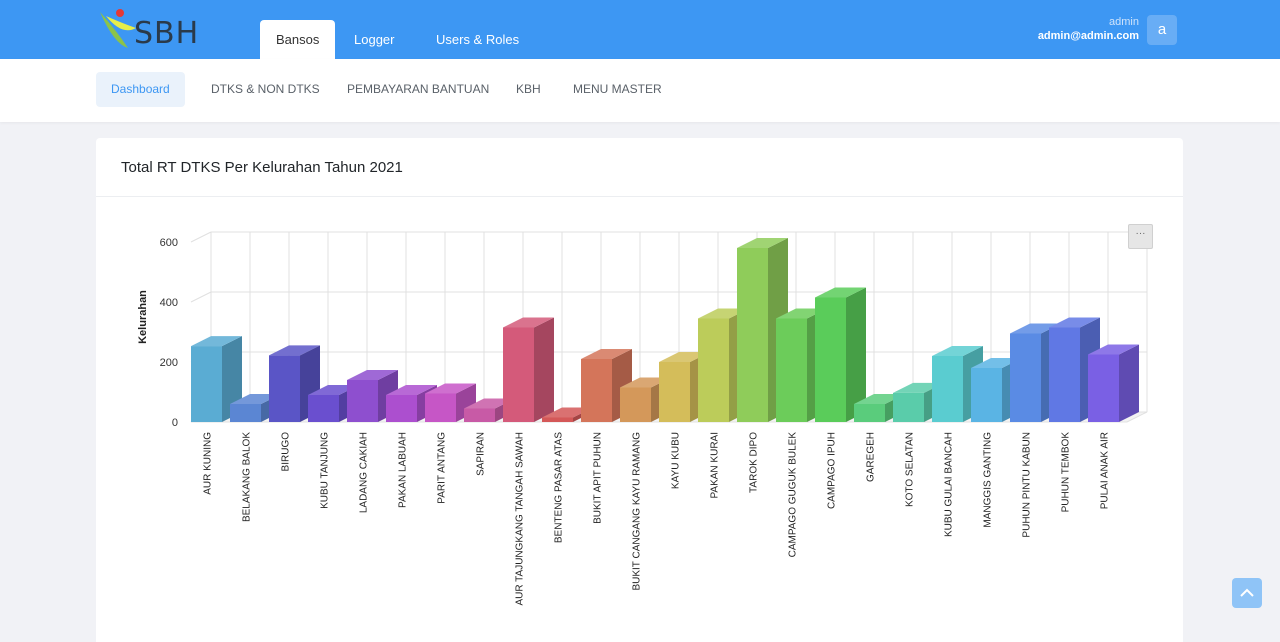 The image size is (1280, 642). What do you see at coordinates (520, 519) in the screenshot?
I see `x-tick-label-8: AUR TAJUNGKANG TANGAH SAWAH` at bounding box center [520, 519].